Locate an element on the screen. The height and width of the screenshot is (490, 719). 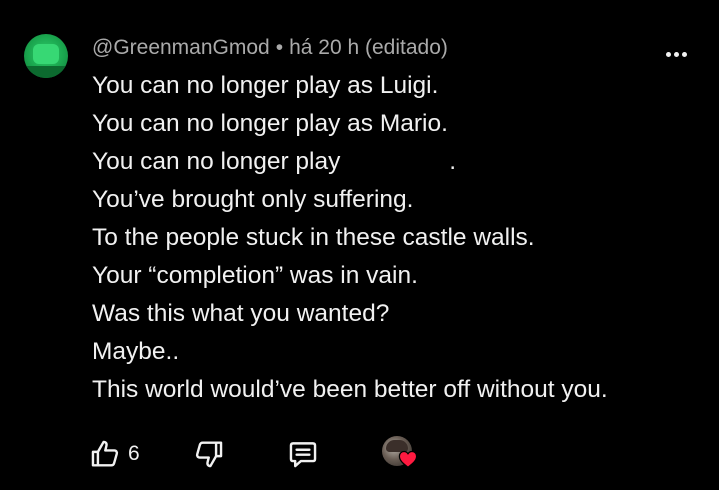
comment-line: You can no longer play . is located at coordinates (274, 161).